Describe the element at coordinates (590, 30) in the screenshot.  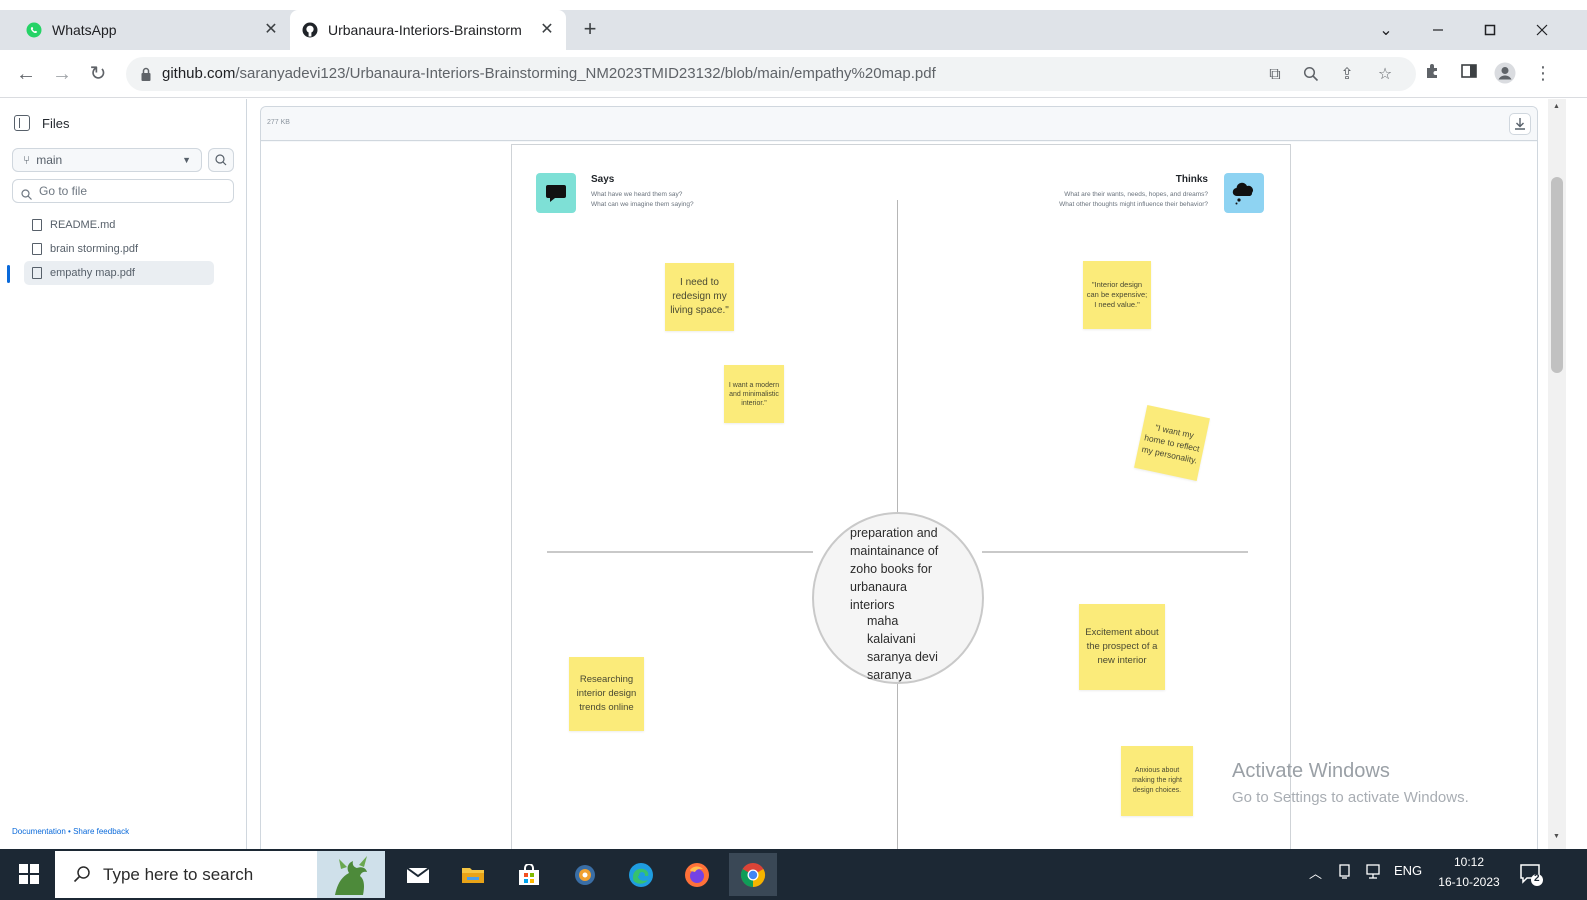
I see `new-tab-button: +` at that location.